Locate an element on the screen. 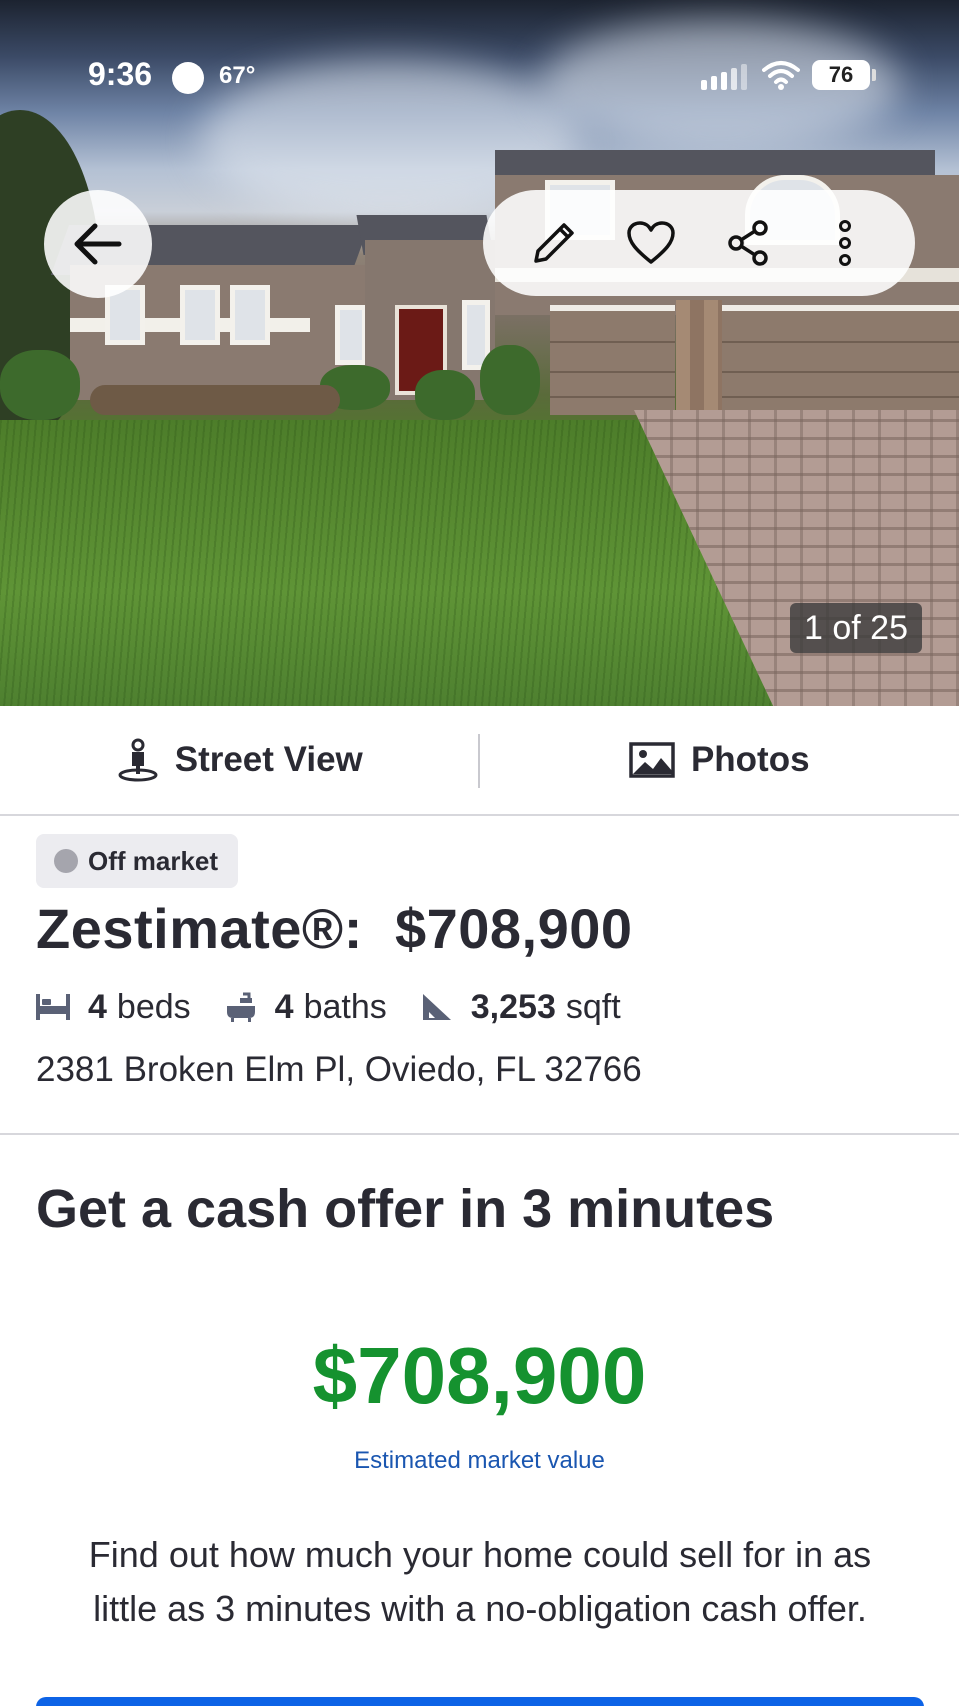  action-toolbar is located at coordinates (699, 243).